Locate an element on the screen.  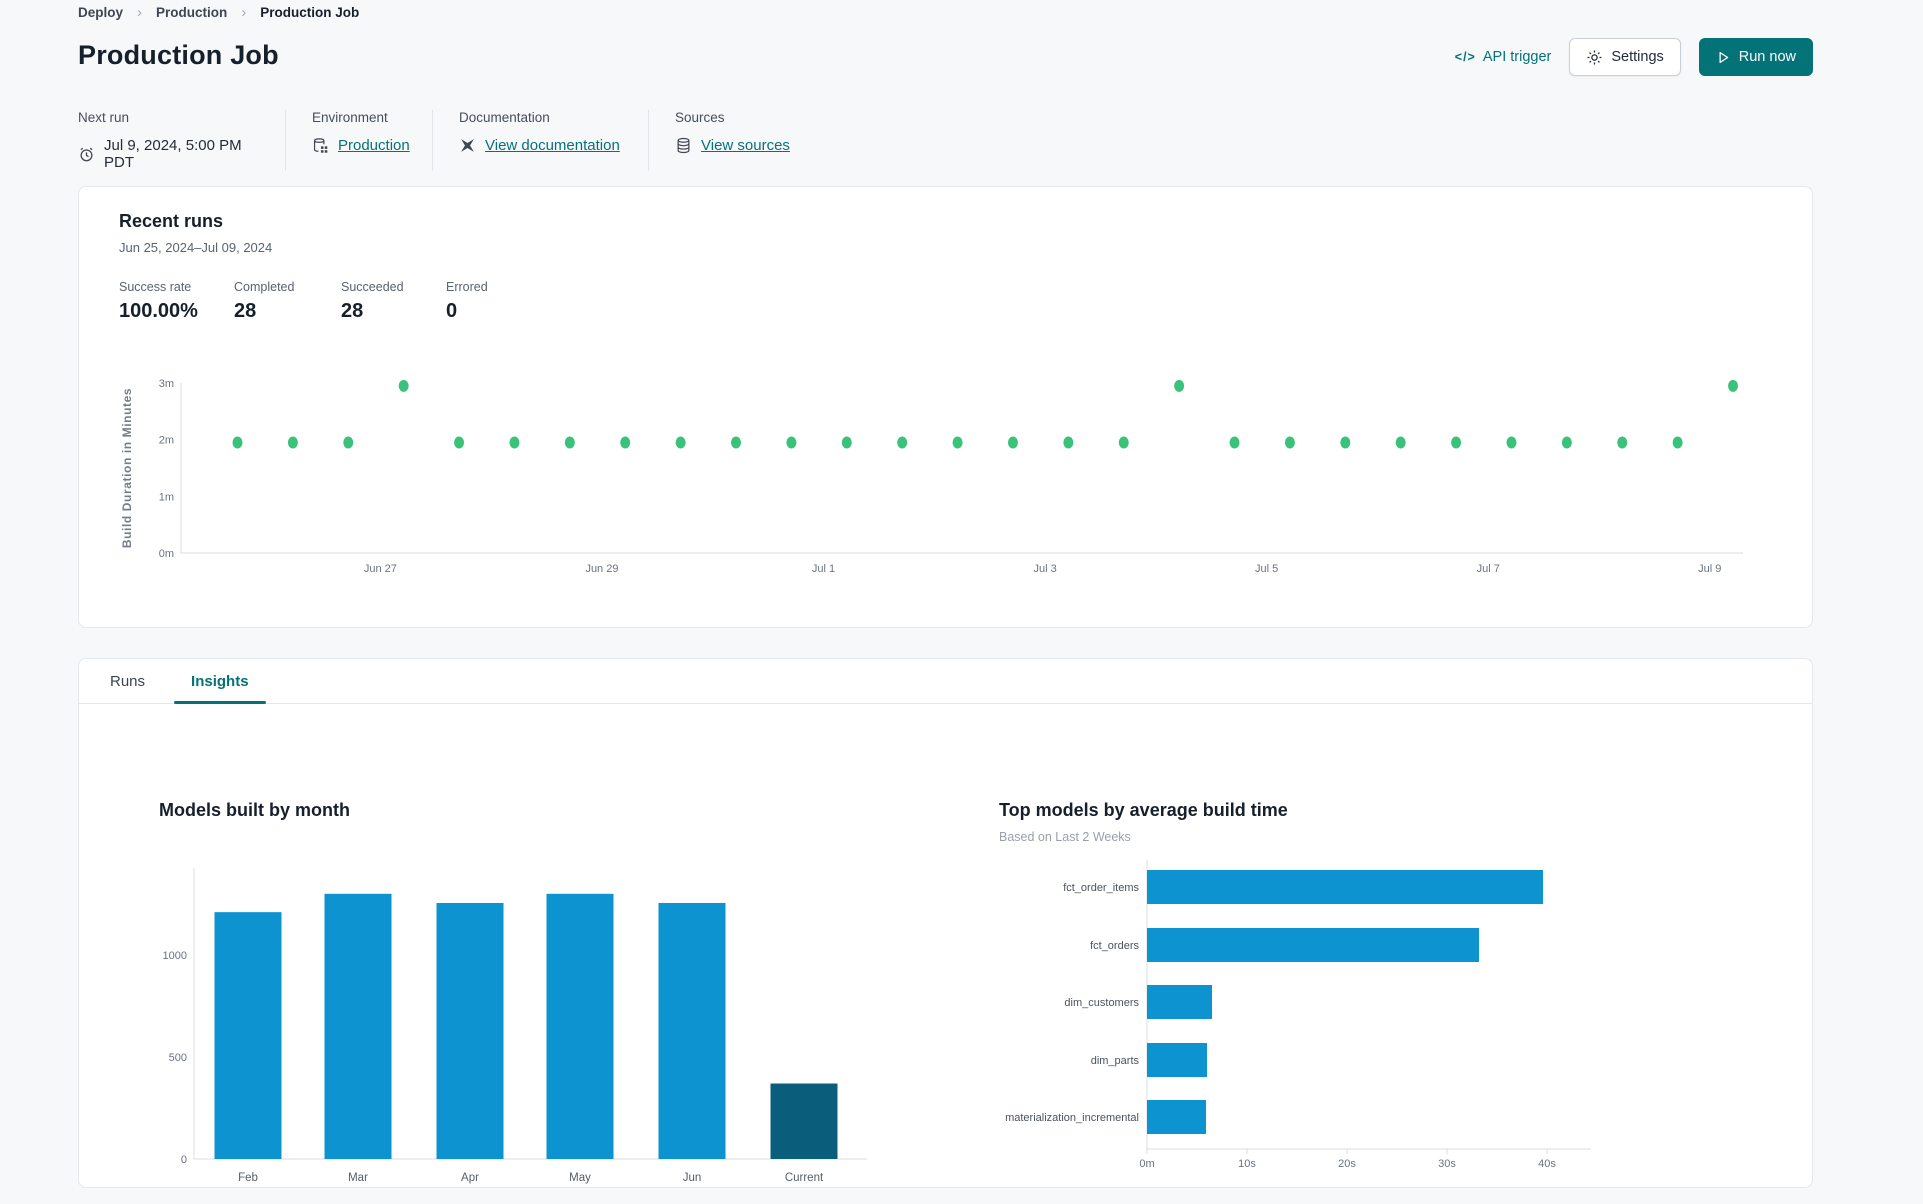
meta-label: Next run is located at coordinates (104, 117).